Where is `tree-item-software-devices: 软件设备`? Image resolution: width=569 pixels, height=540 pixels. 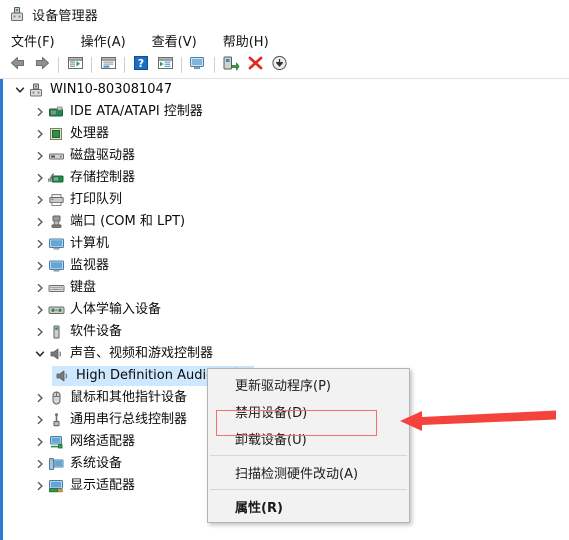
tree-item-software-devices: 软件设备 is located at coordinates (286, 332).